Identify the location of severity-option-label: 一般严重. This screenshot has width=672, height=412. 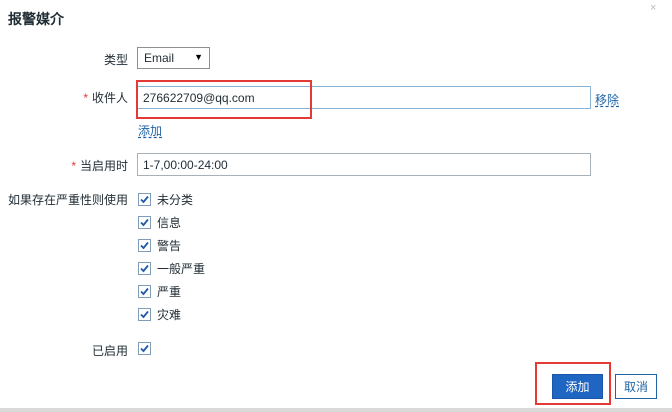
(181, 268).